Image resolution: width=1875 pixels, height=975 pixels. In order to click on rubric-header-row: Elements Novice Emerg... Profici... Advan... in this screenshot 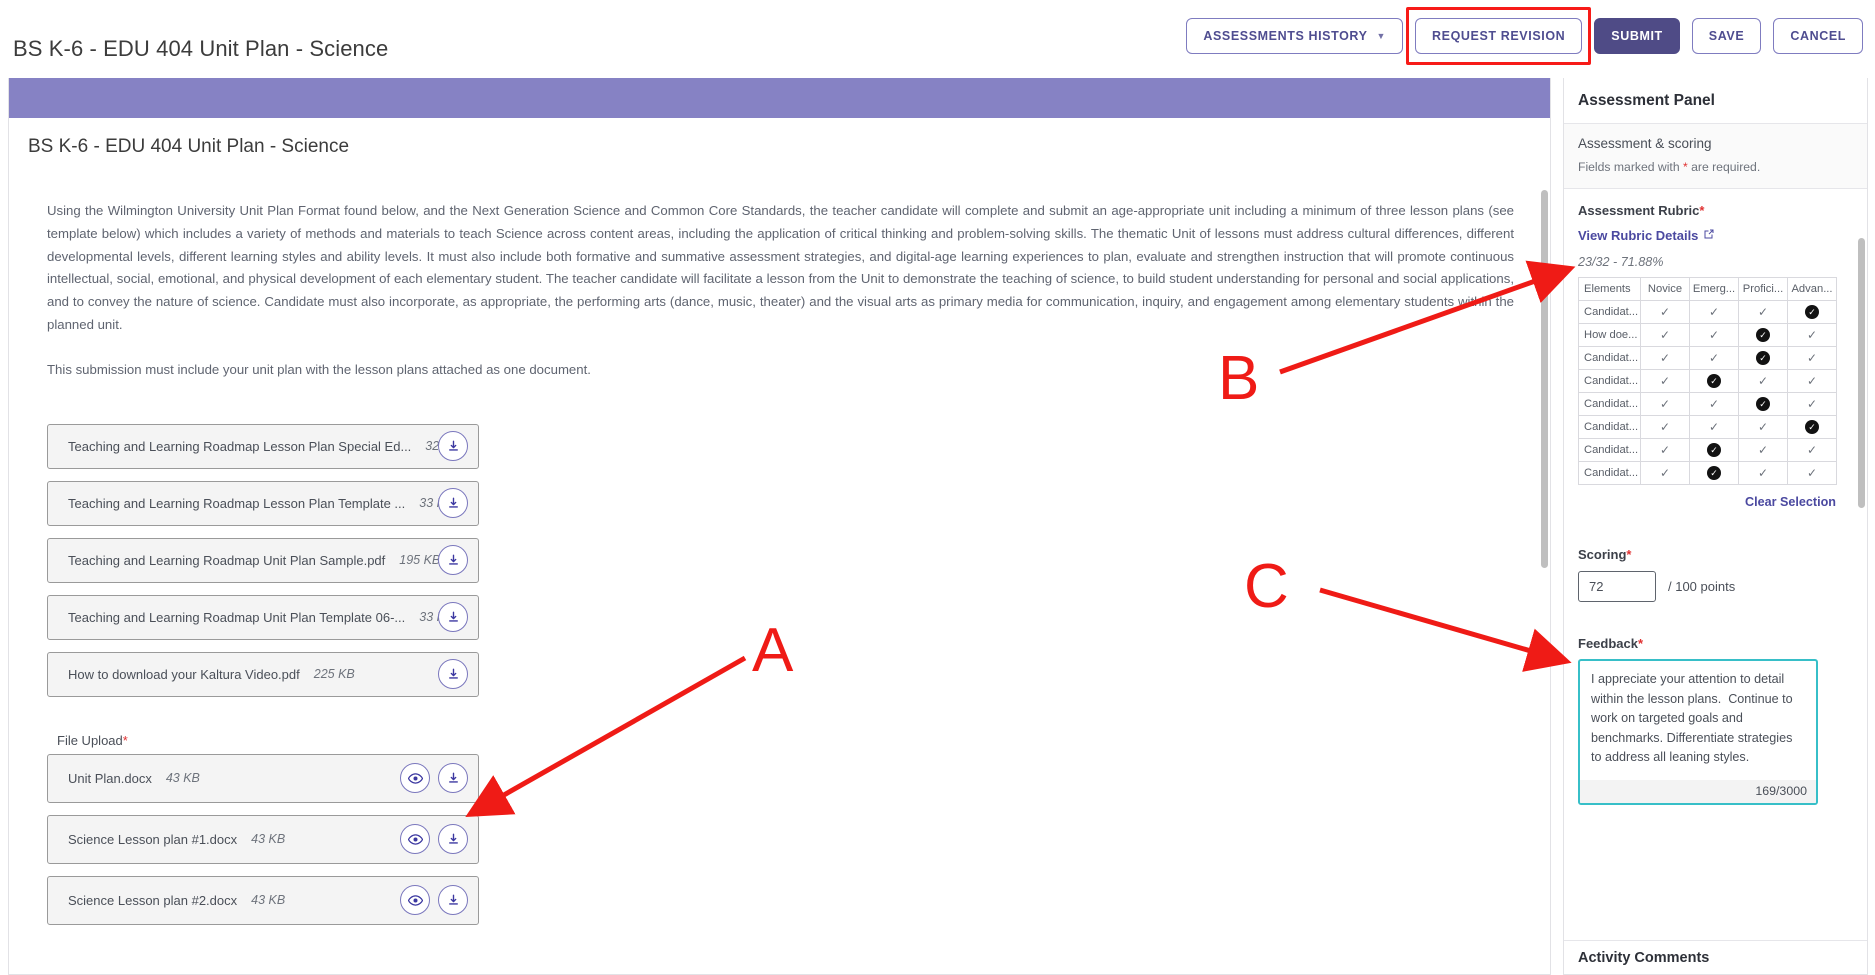, I will do `click(1707, 289)`.